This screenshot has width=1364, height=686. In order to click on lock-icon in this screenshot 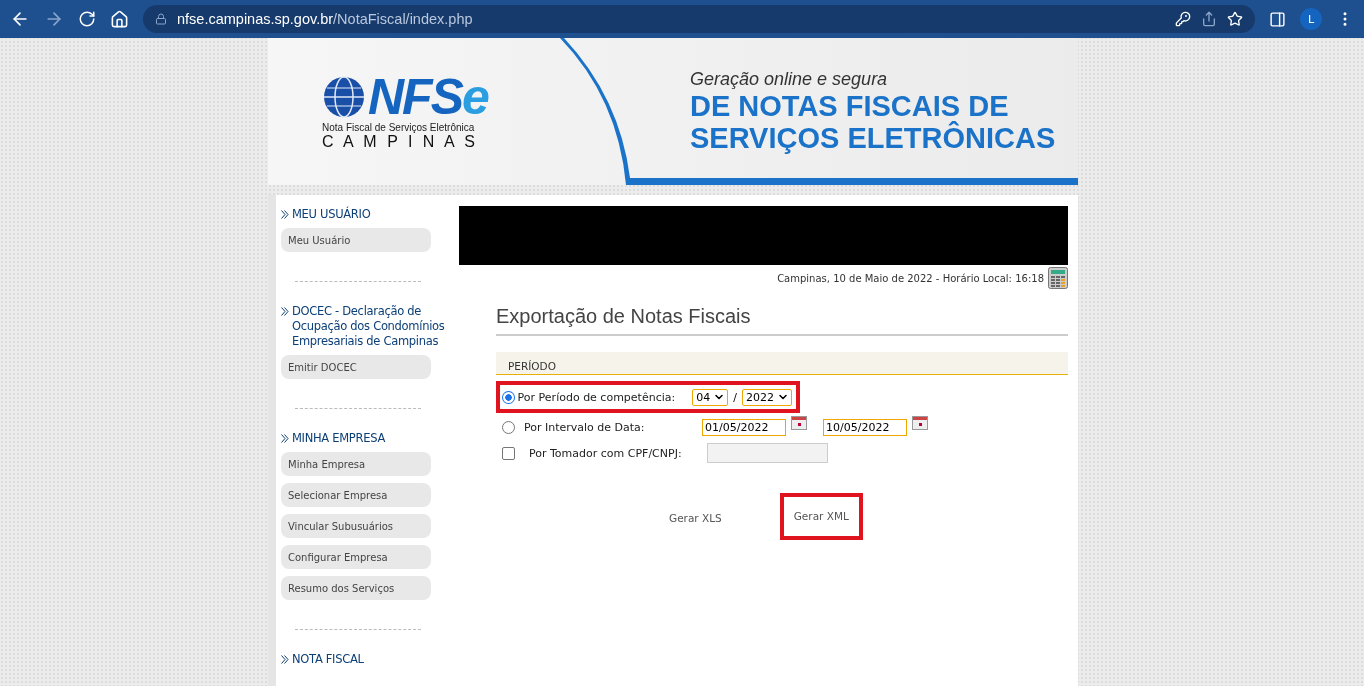, I will do `click(161, 19)`.